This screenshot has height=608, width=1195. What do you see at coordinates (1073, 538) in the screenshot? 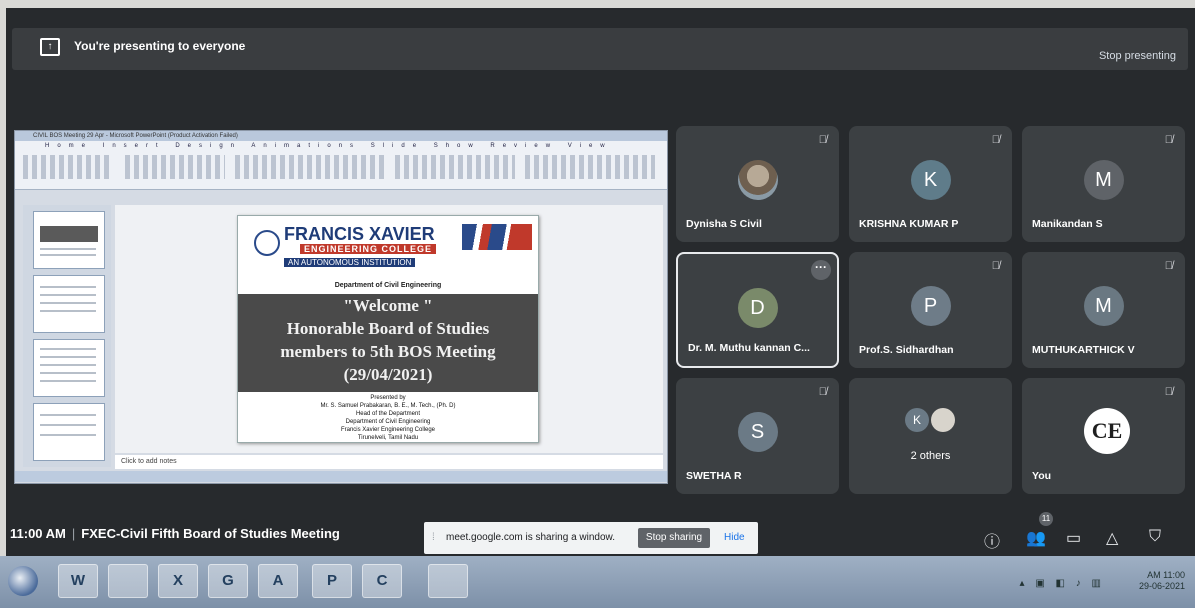
I see `chat-icon: ▭` at bounding box center [1073, 538].